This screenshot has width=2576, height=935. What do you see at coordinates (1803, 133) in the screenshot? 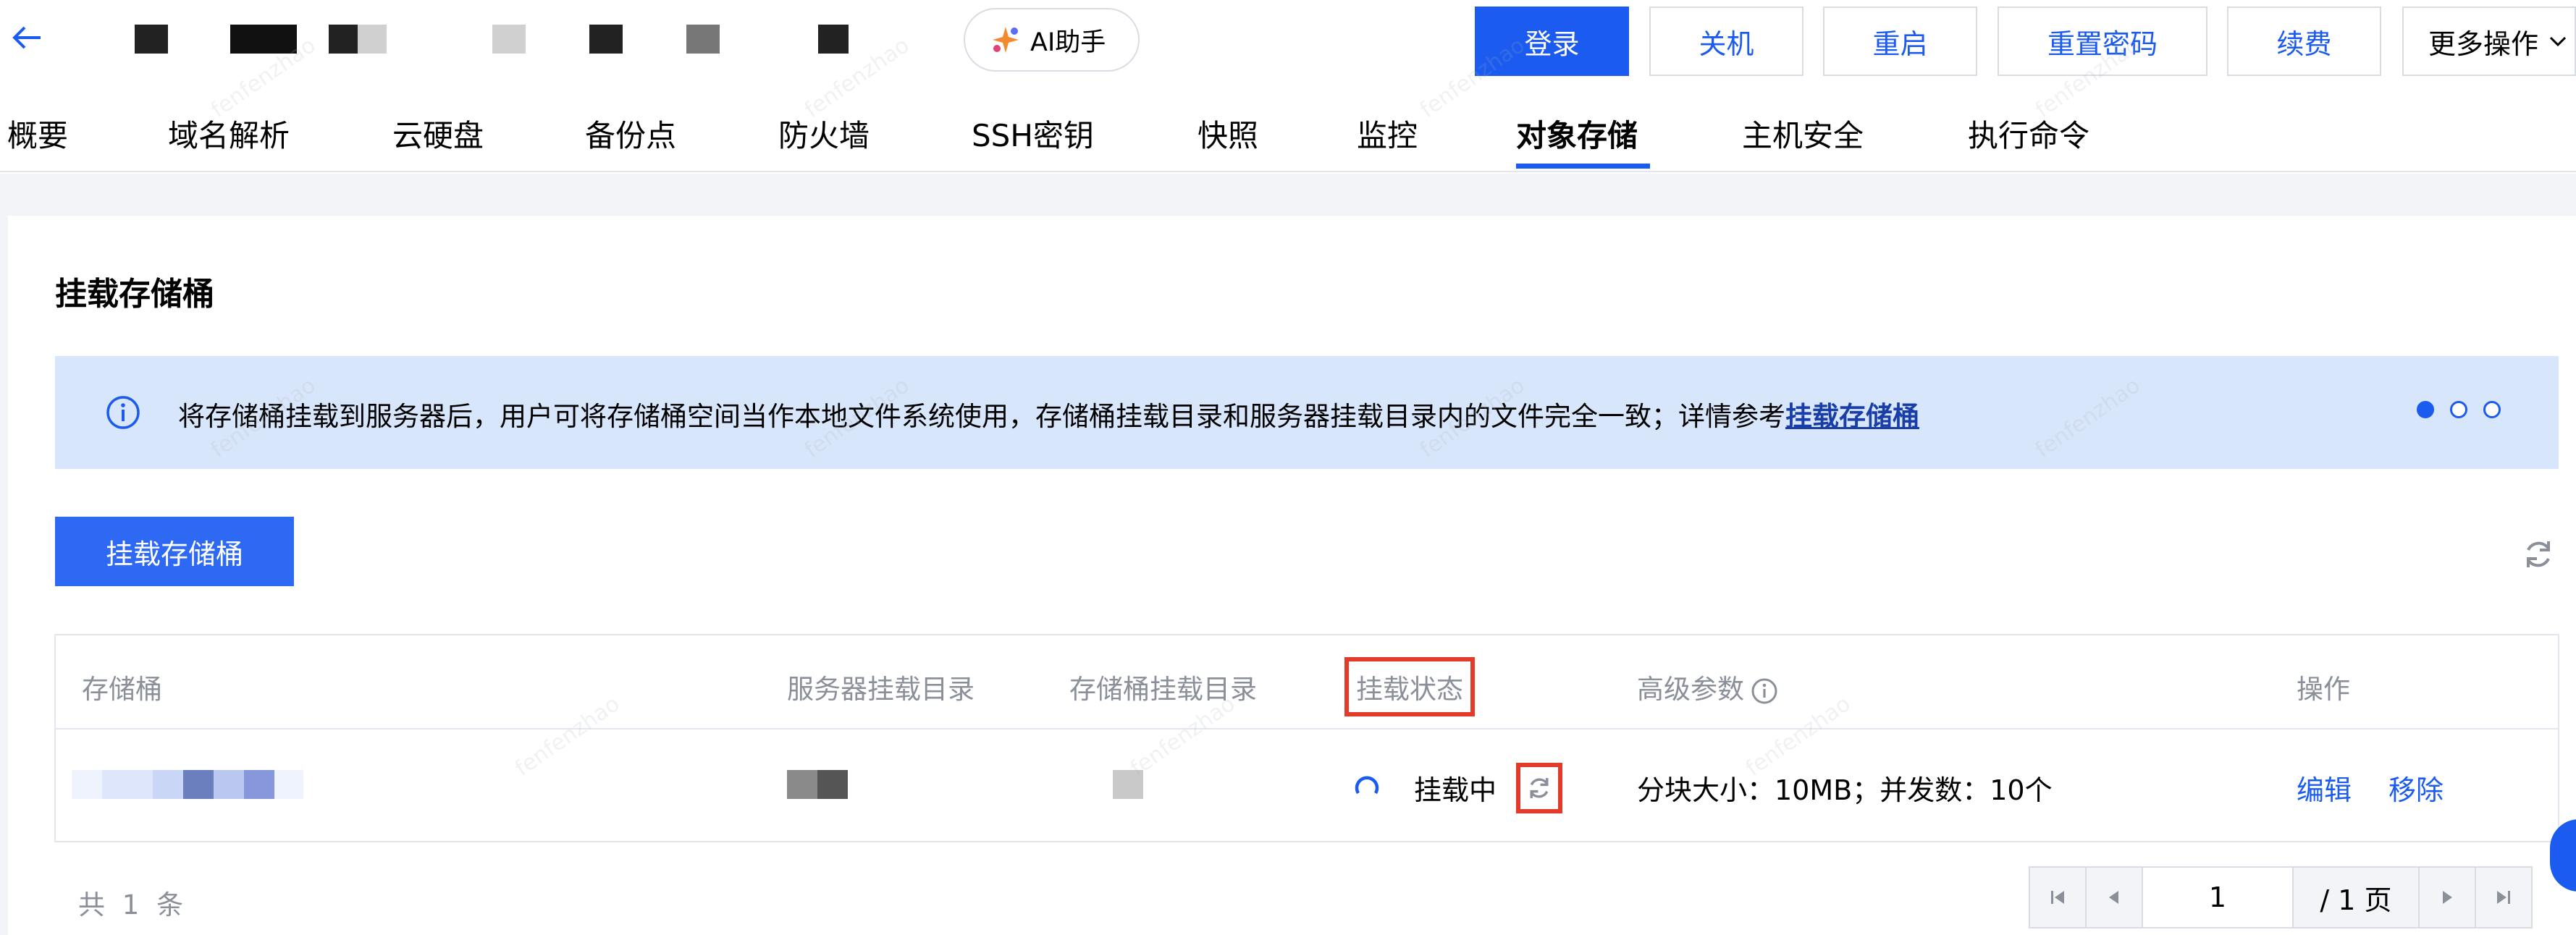
I see `tab-host-security: 主机安全` at bounding box center [1803, 133].